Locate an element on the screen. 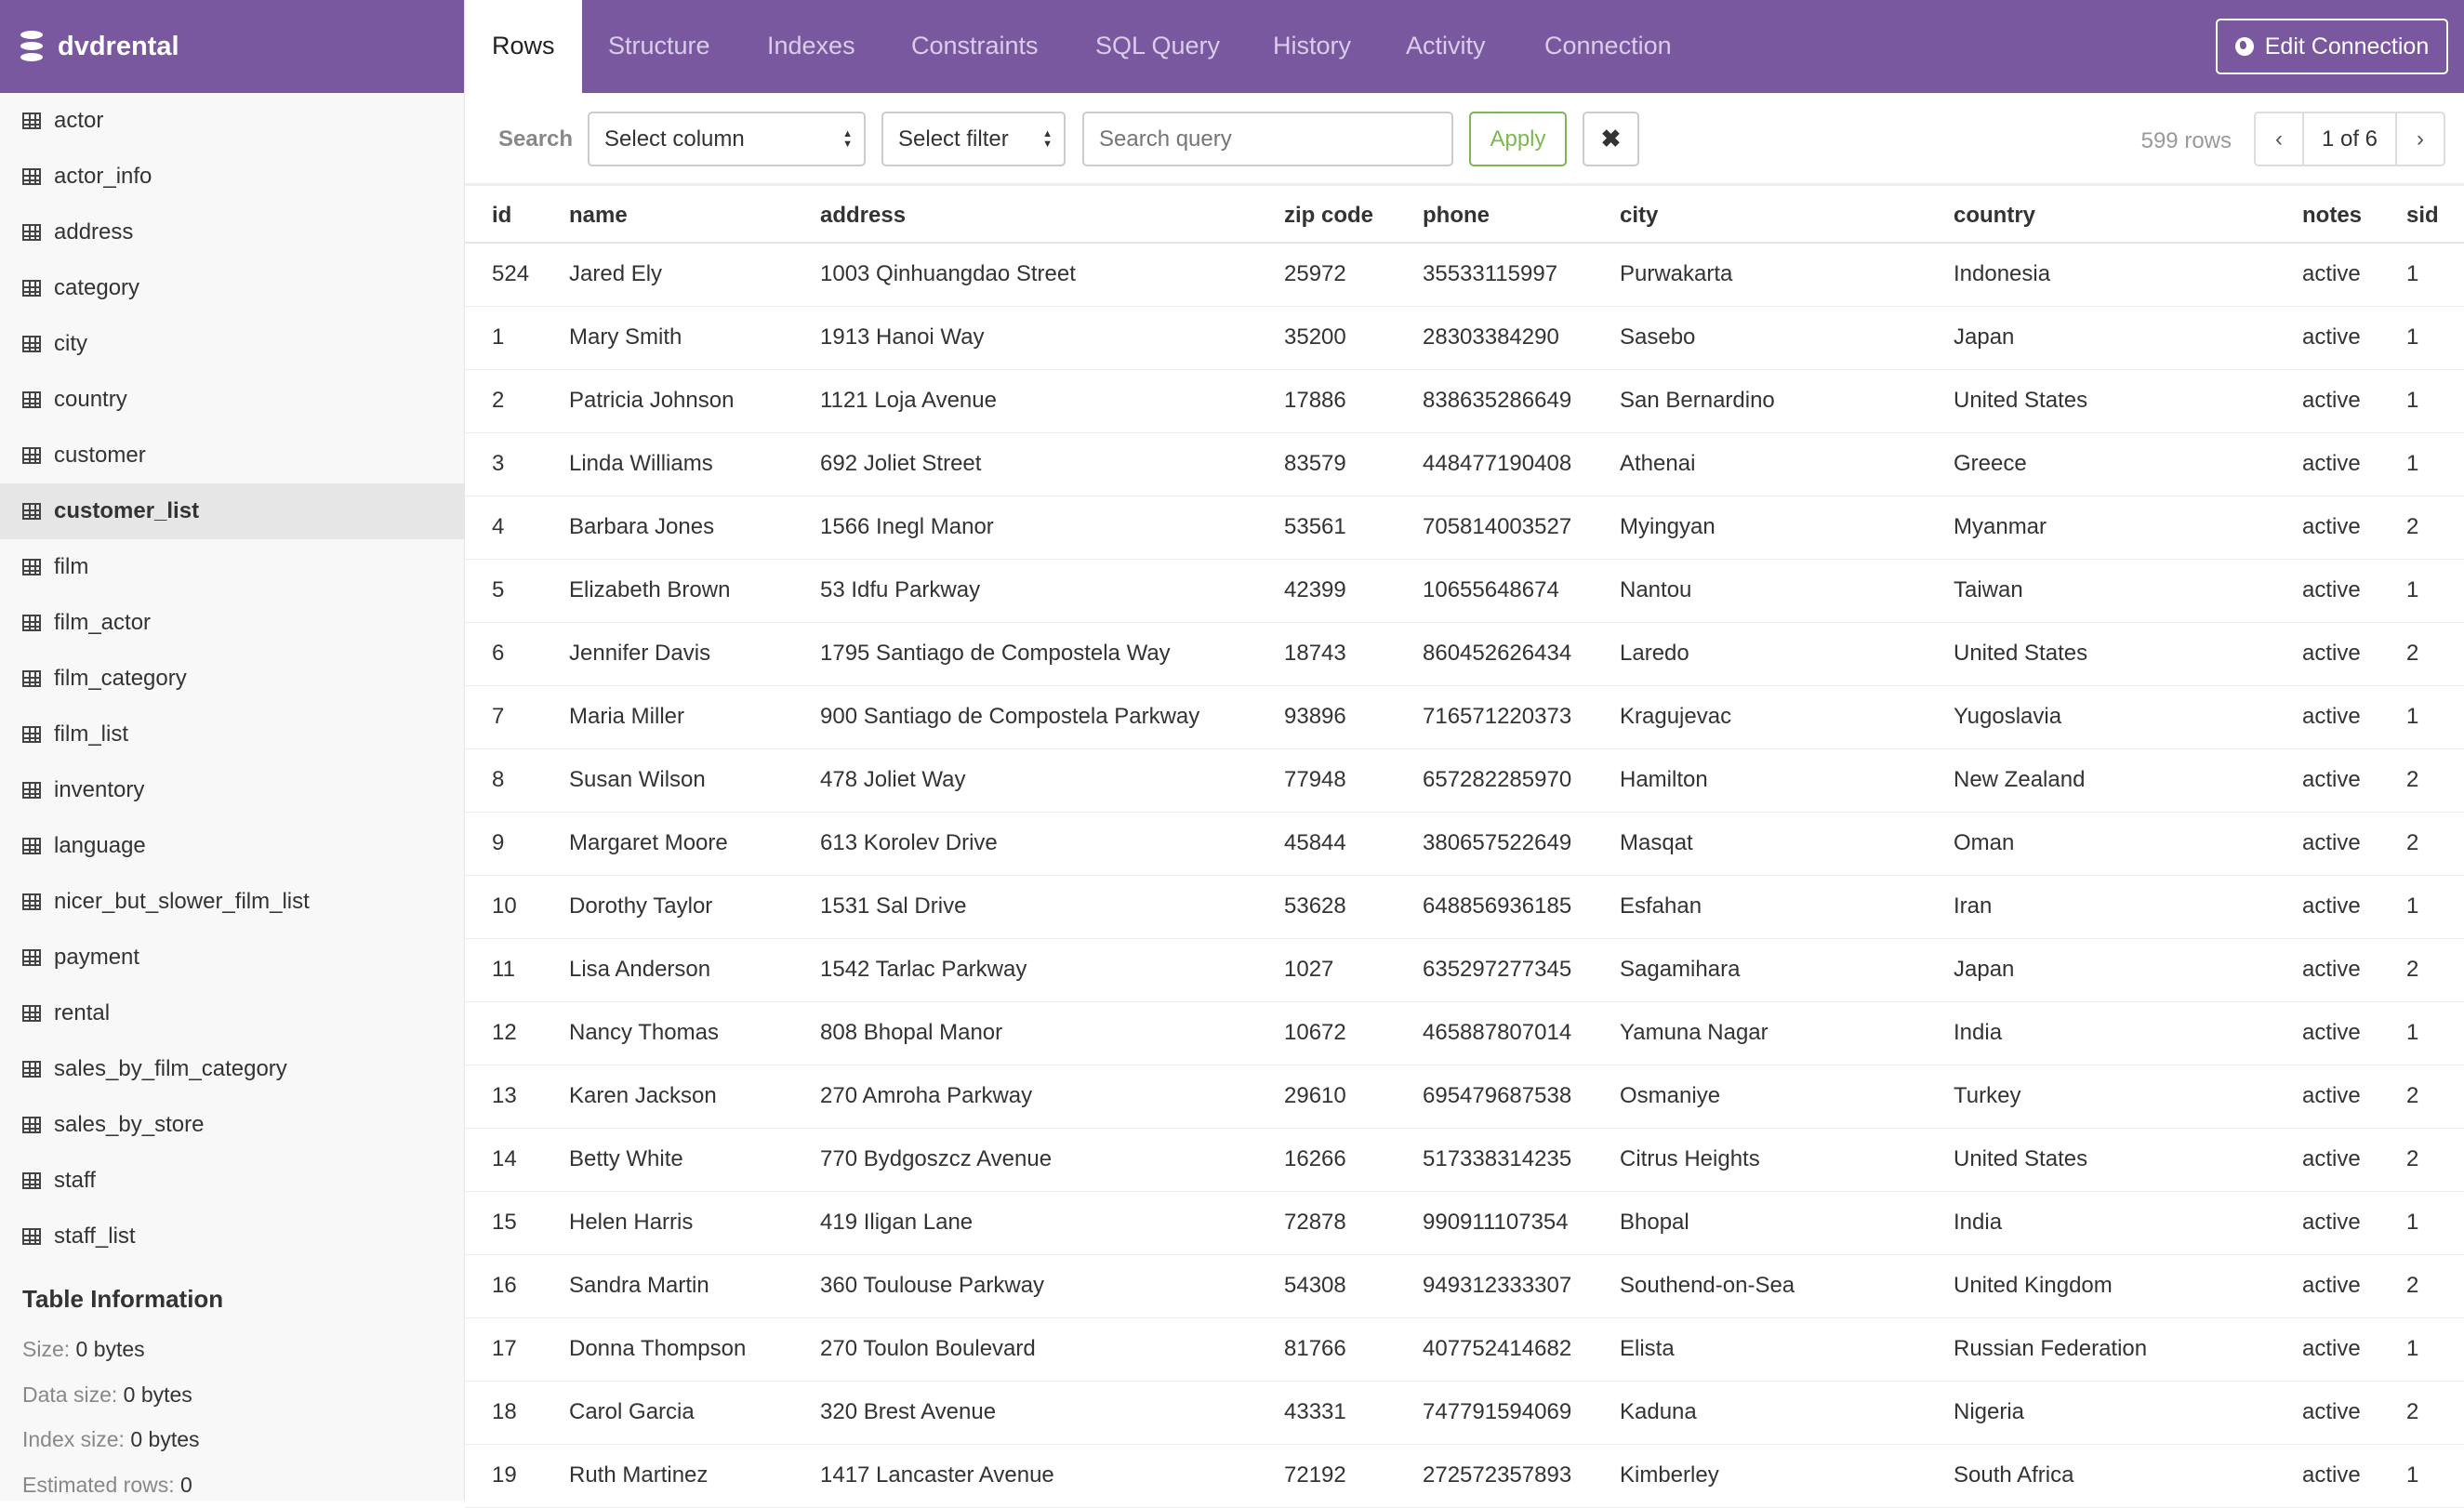 This screenshot has width=2464, height=1508. cell-id: 4 is located at coordinates (517, 528).